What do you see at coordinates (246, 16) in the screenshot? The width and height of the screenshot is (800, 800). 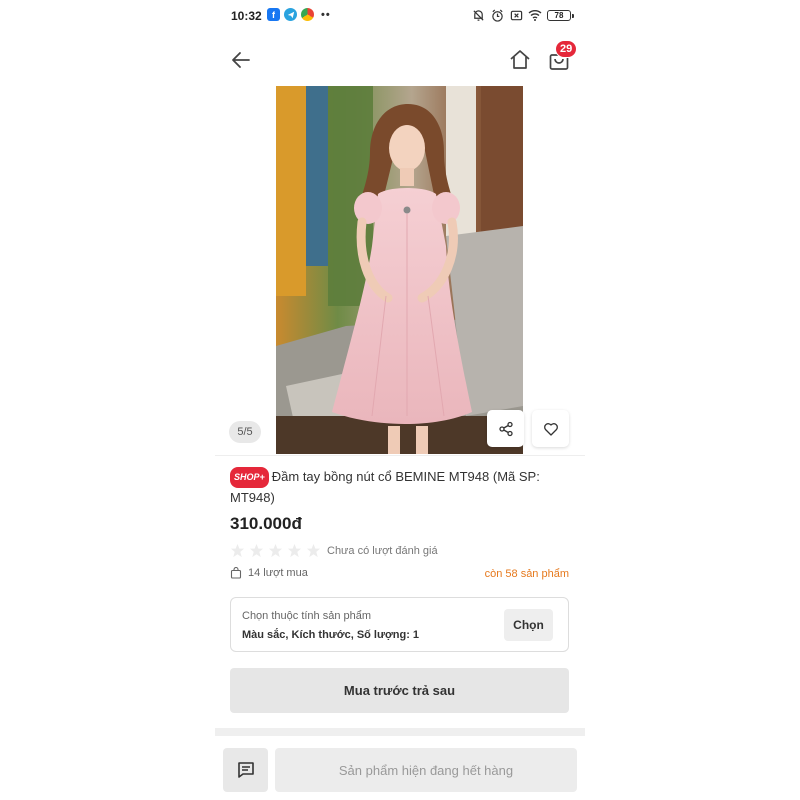 I see `status-time: 10:32` at bounding box center [246, 16].